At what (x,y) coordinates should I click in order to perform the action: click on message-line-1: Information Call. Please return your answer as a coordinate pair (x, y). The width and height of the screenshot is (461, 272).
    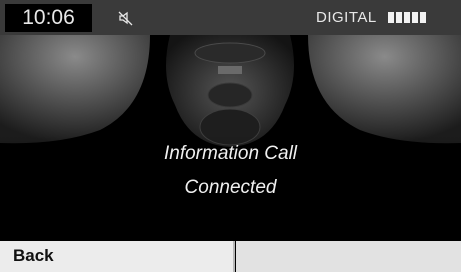
    Looking at the image, I should click on (230, 153).